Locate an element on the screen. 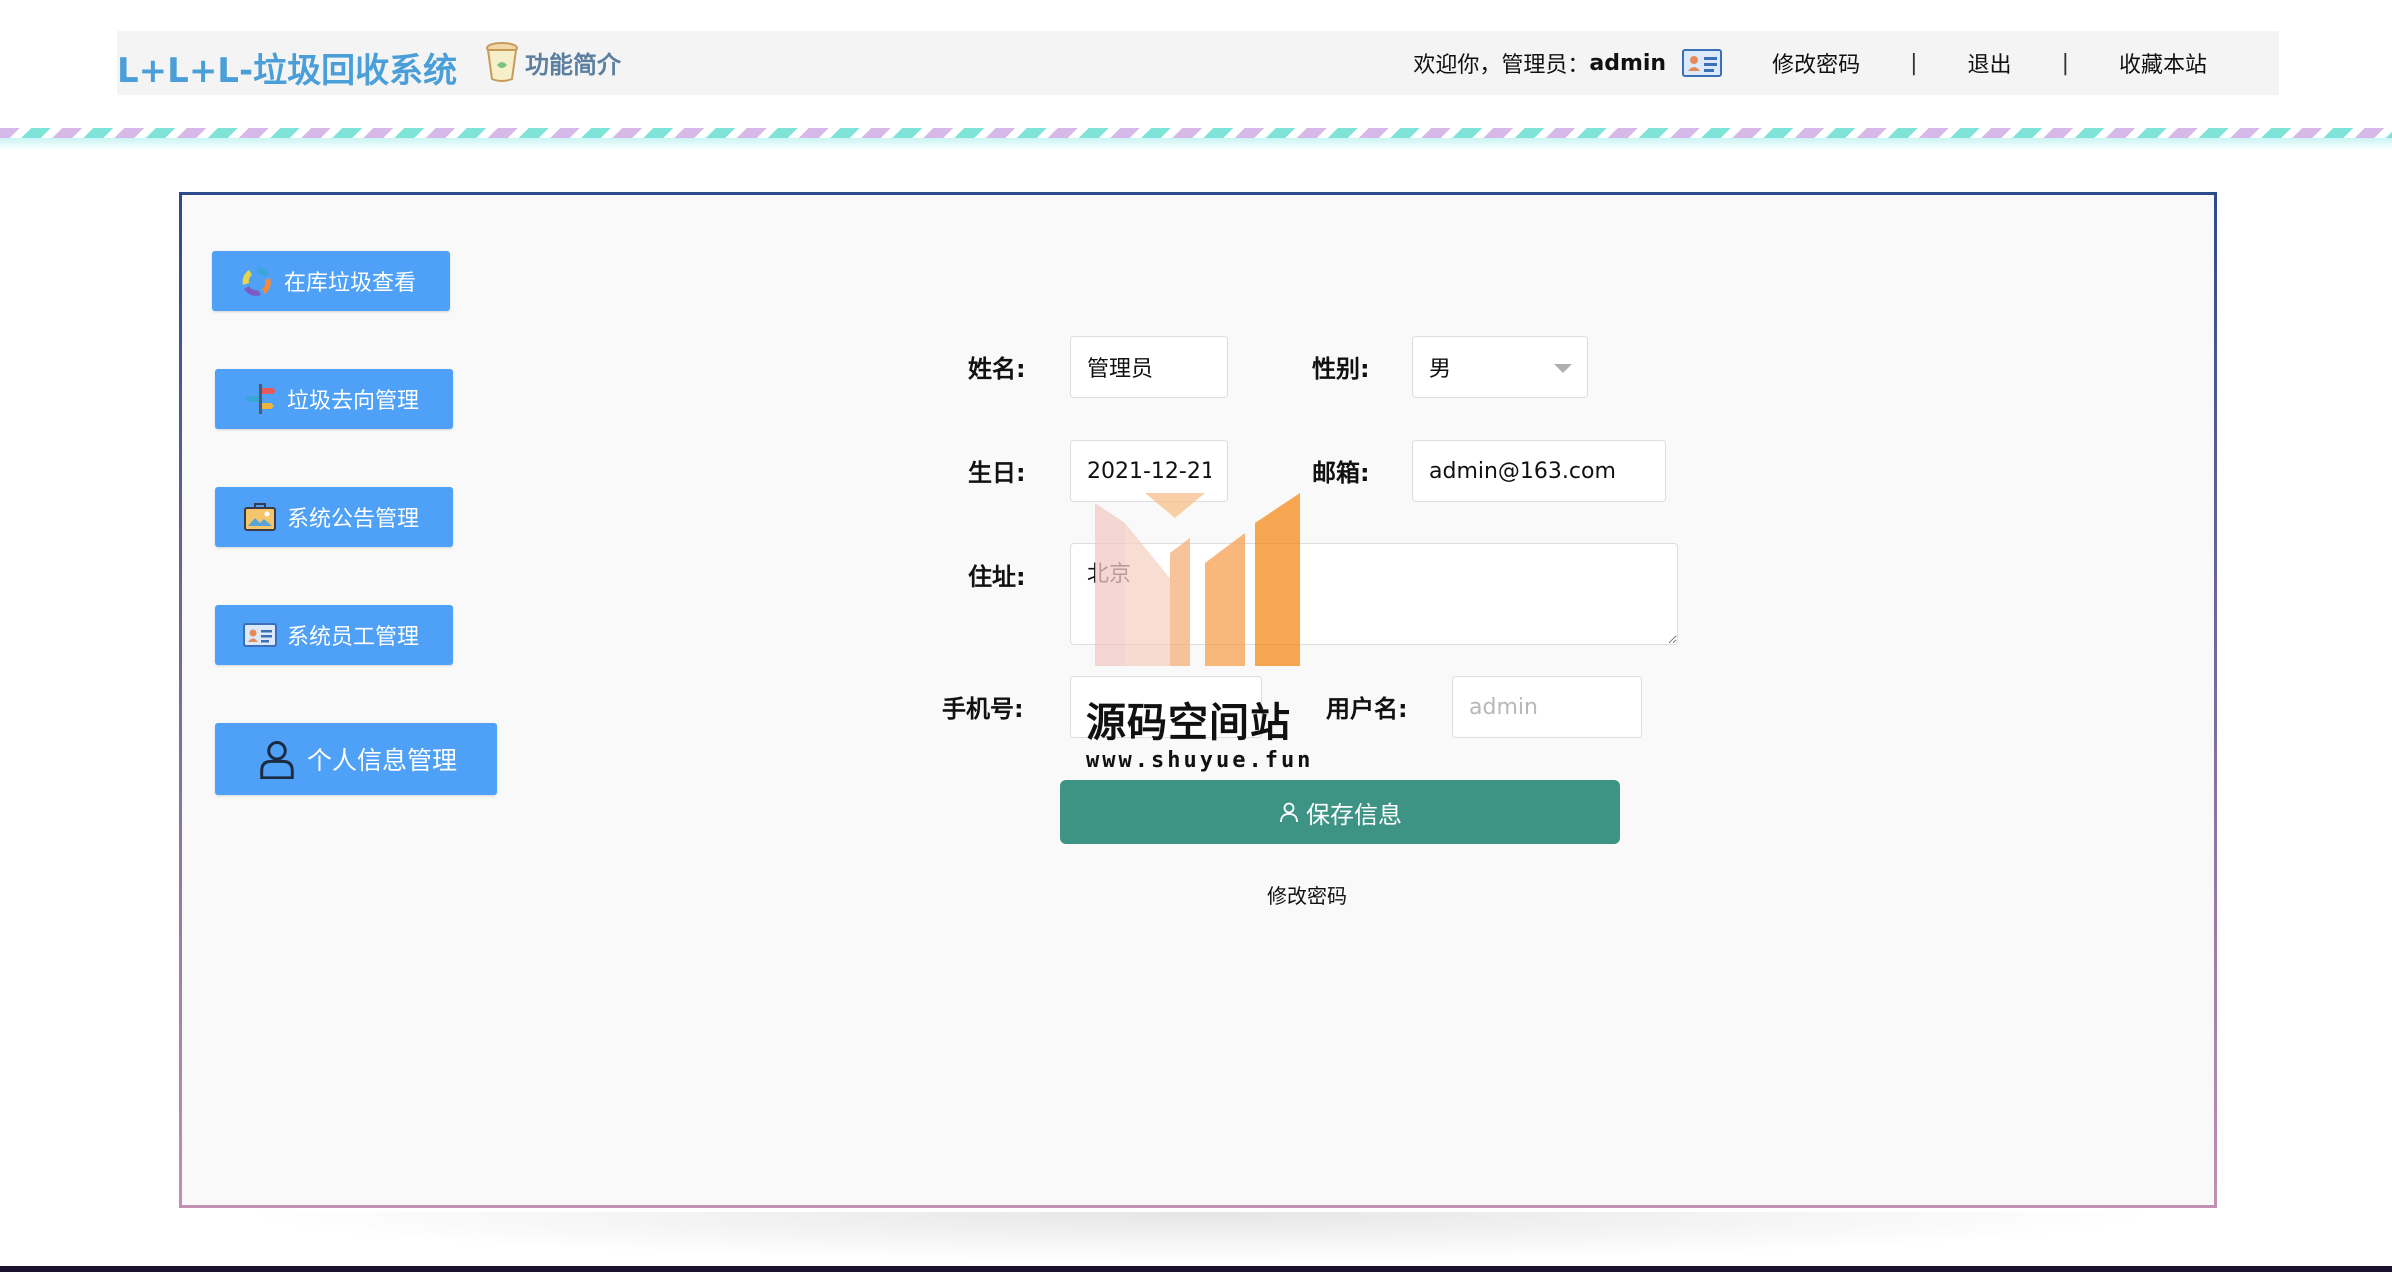  watermark-title: 源码空间站 is located at coordinates (1188, 723).